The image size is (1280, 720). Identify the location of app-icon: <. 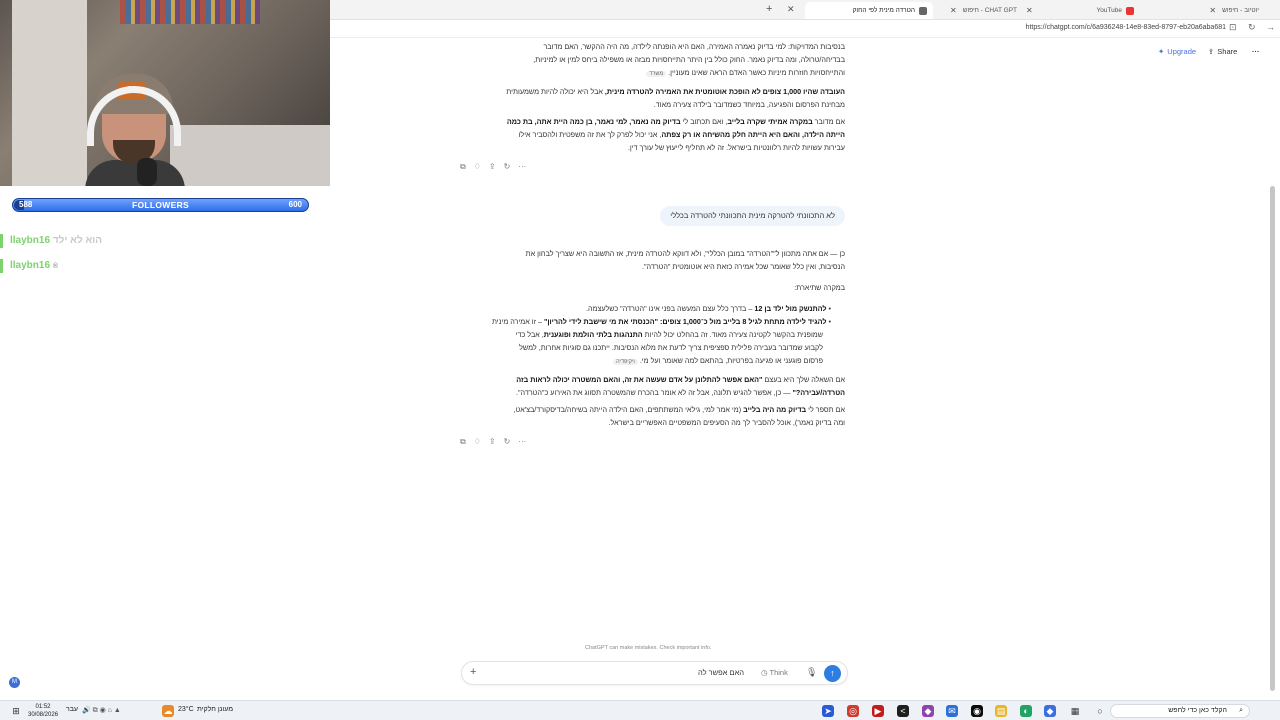
(903, 711).